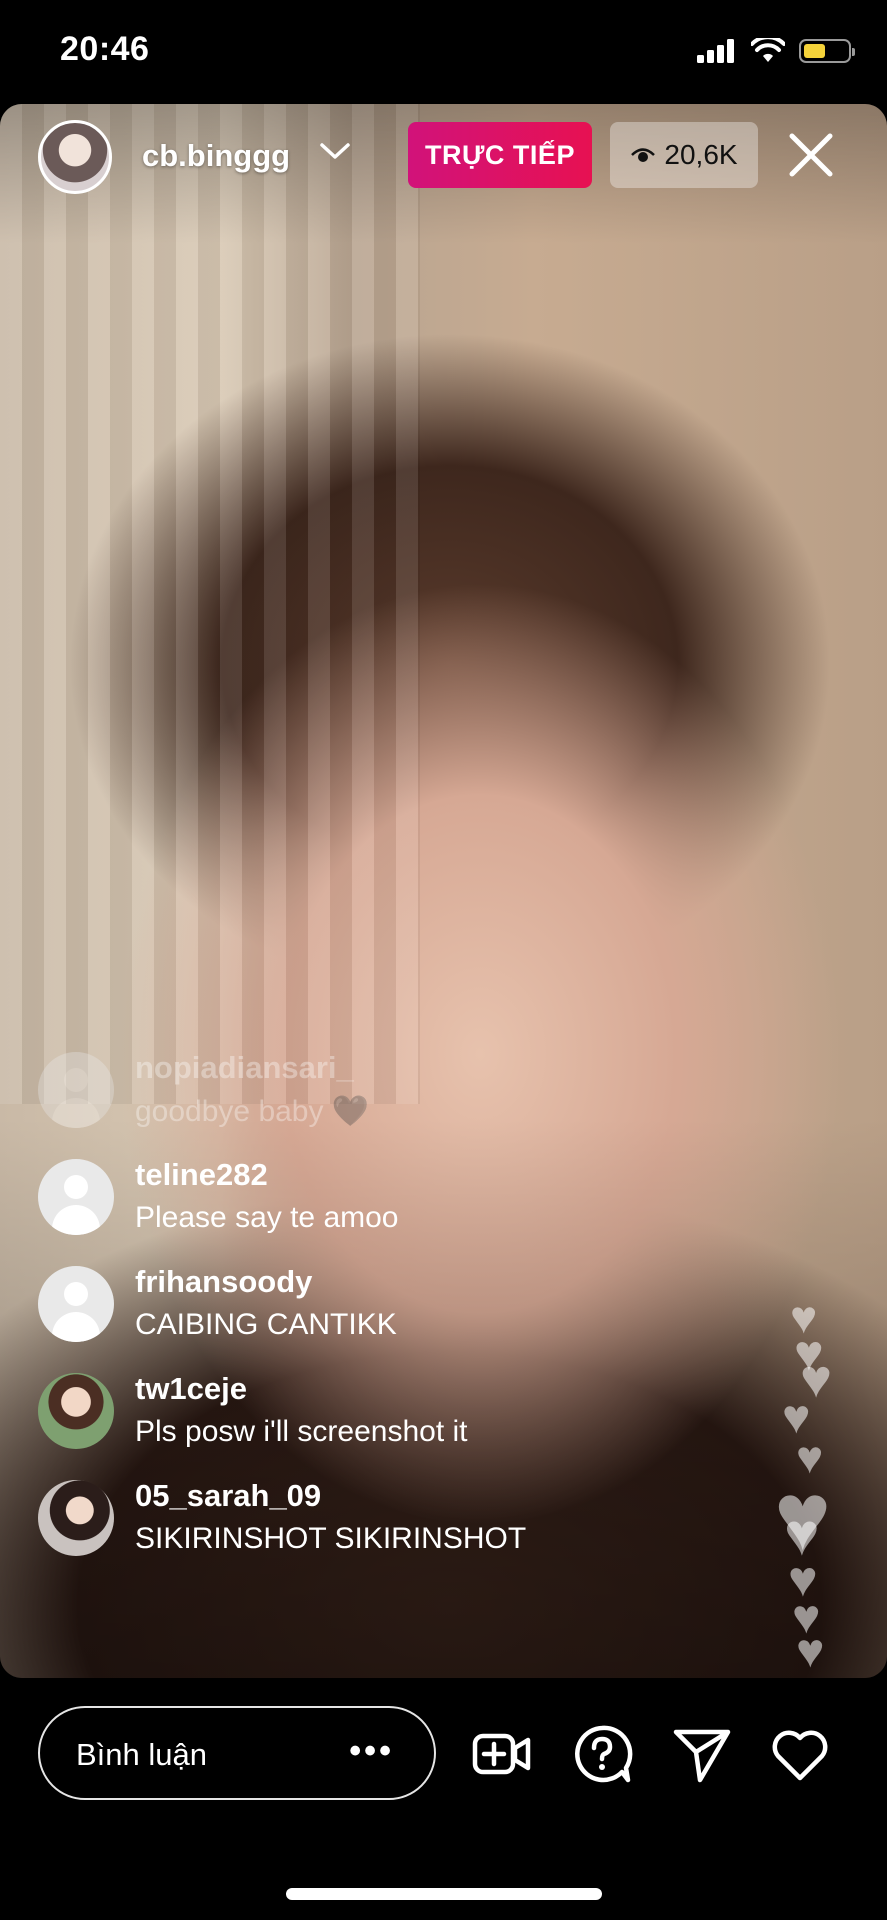 The image size is (887, 1920). Describe the element at coordinates (331, 1538) in the screenshot. I see `comment-text: SIKIRINSHOT SIKIRINSHOT` at that location.